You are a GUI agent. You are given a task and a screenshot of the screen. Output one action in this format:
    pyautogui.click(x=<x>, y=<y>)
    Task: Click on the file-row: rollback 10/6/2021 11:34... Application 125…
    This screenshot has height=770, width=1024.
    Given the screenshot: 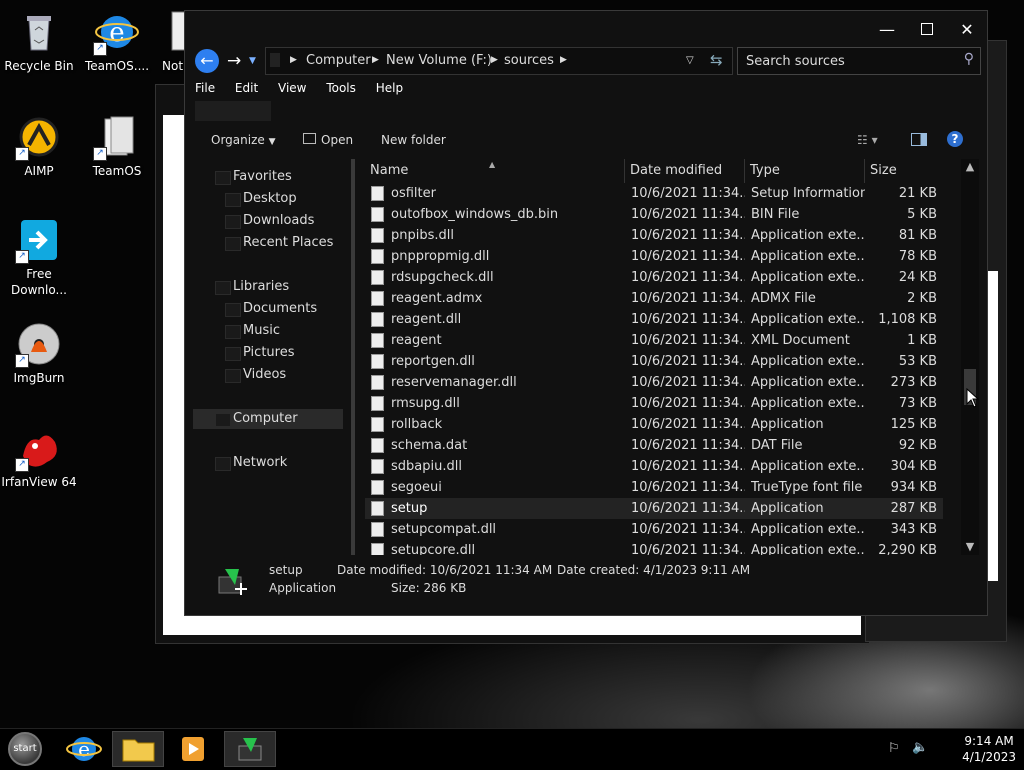 What is the action you would take?
    pyautogui.click(x=654, y=424)
    